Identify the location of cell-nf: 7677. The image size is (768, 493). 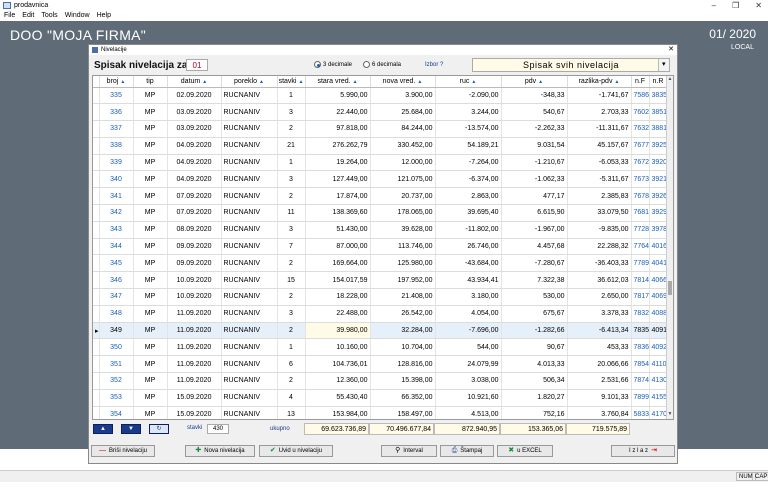
(640, 146).